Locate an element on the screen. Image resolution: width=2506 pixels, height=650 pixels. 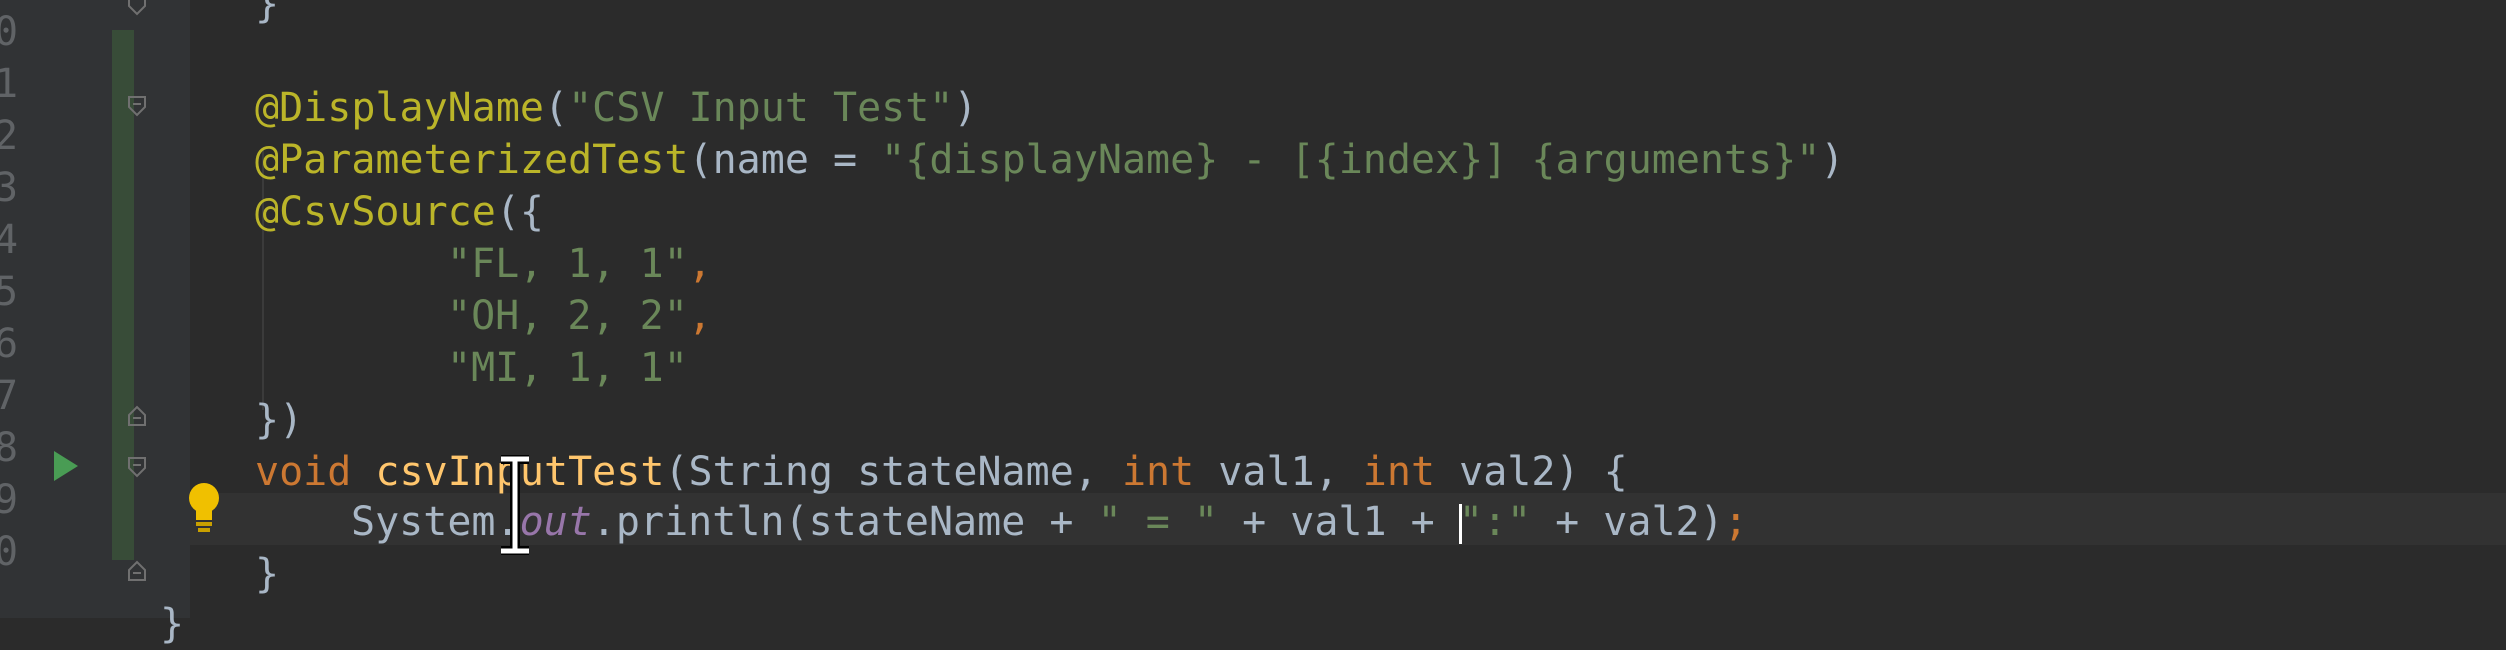
string-token: ":" is located at coordinates (1495, 522).